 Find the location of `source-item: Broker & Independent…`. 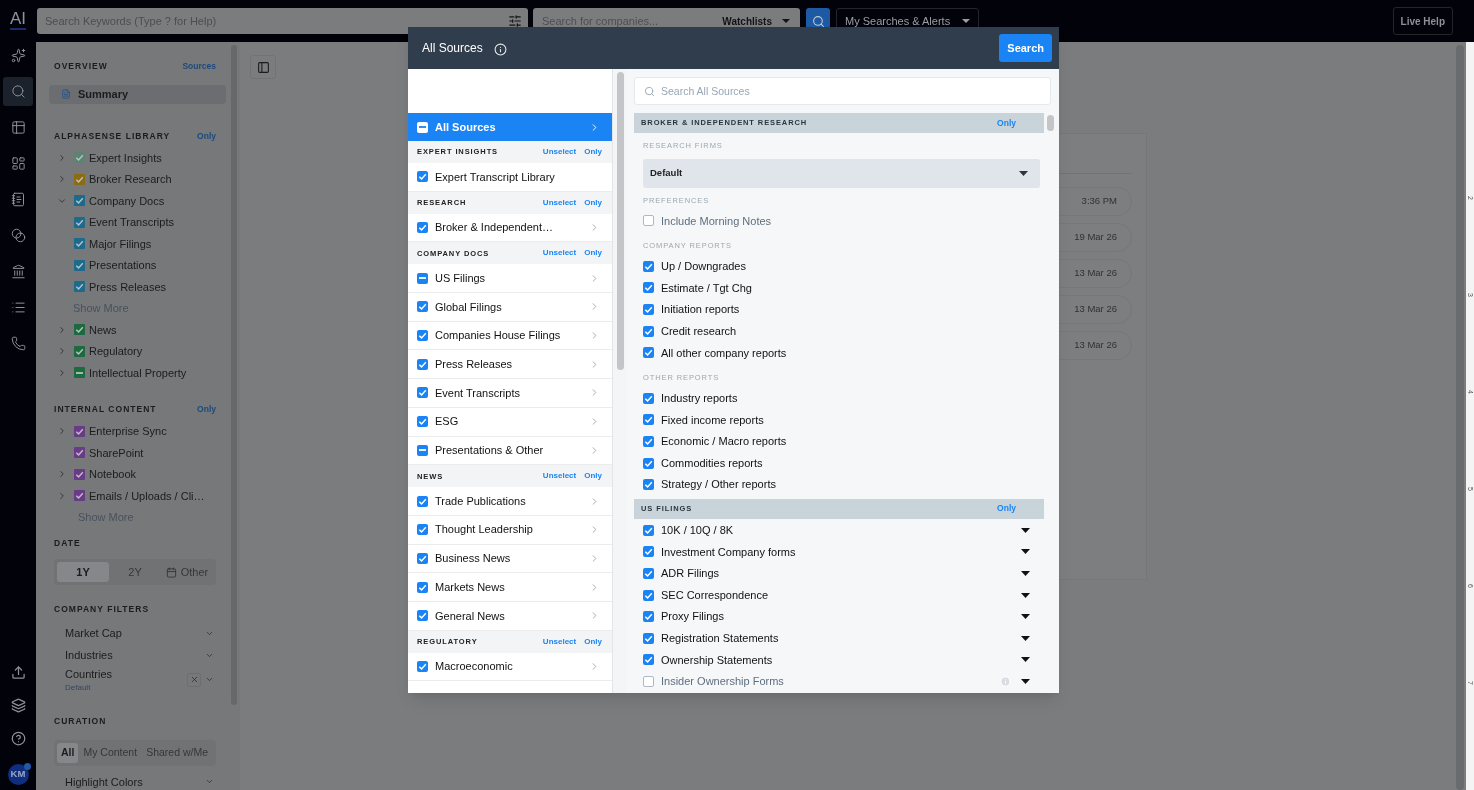

source-item: Broker & Independent… is located at coordinates (510, 228).